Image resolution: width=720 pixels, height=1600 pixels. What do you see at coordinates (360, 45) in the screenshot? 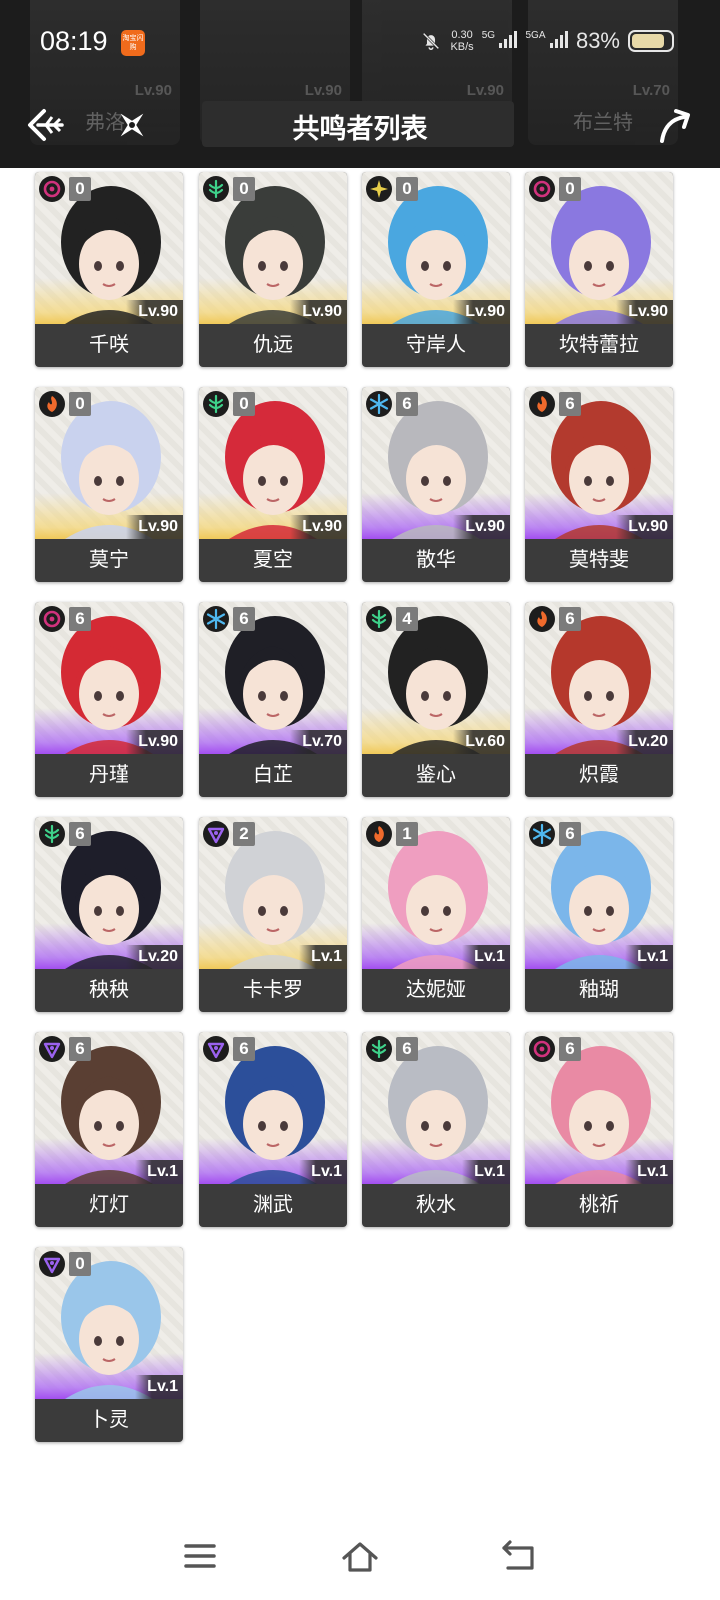
I see `status-bar: 08:19 淘宝闪购 0.30 KB/s 5G 5GA 83%` at bounding box center [360, 45].